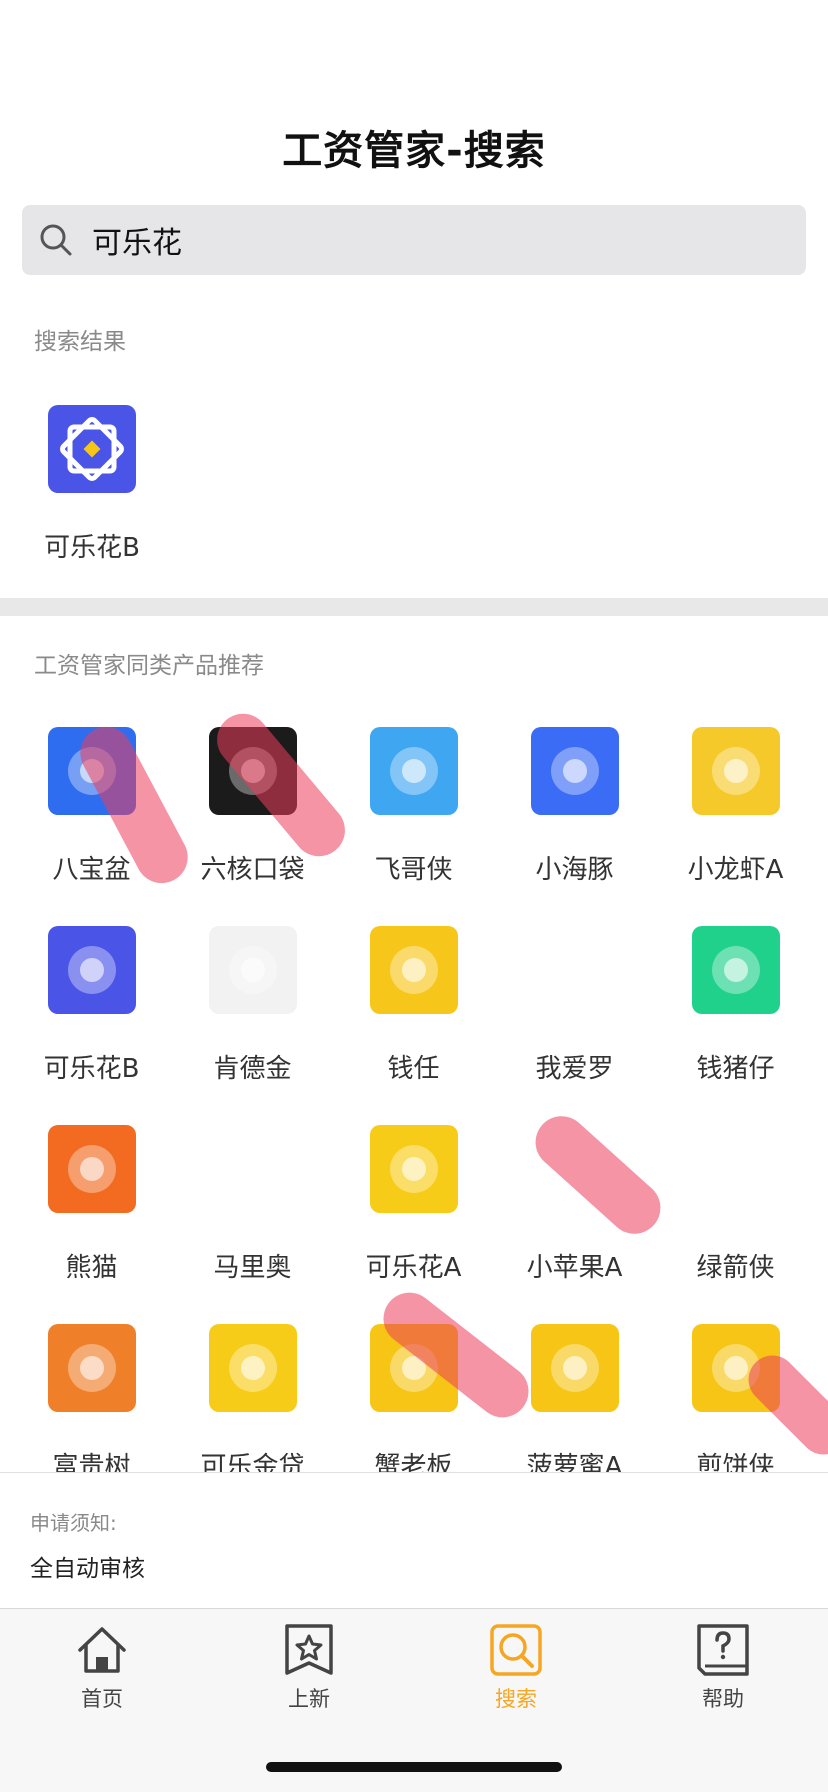 This screenshot has width=828, height=1792. I want to click on boluomi-icon, so click(574, 1368).